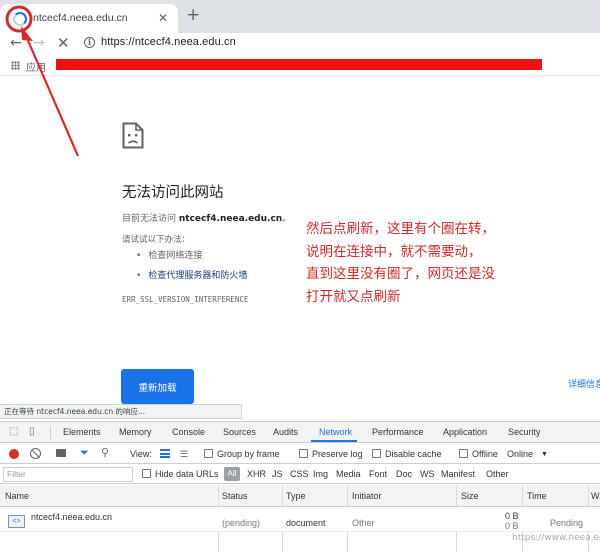  What do you see at coordinates (89, 42) in the screenshot?
I see `site-info-icon: i` at bounding box center [89, 42].